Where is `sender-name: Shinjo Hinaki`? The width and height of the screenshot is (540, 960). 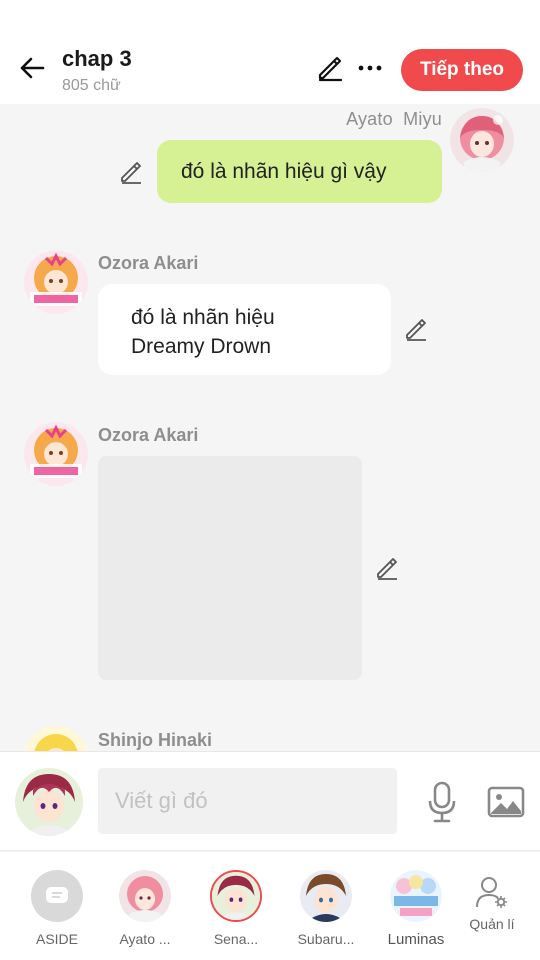
sender-name: Shinjo Hinaki is located at coordinates (155, 740).